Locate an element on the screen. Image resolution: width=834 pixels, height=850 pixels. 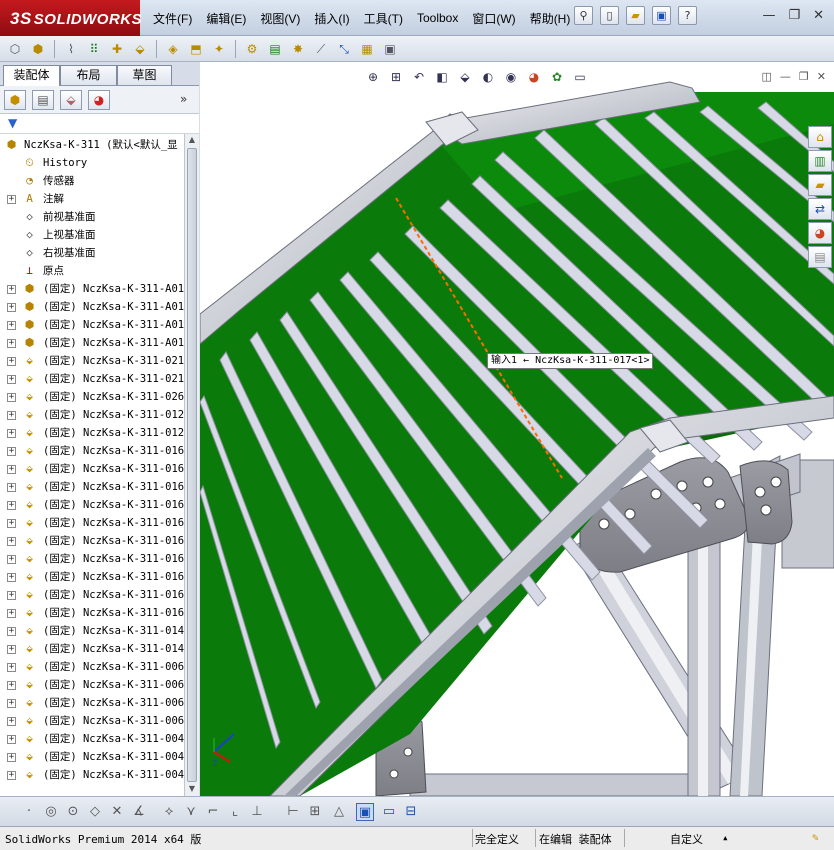
open-folder-icon: ▰ is located at coordinates (635, 15).